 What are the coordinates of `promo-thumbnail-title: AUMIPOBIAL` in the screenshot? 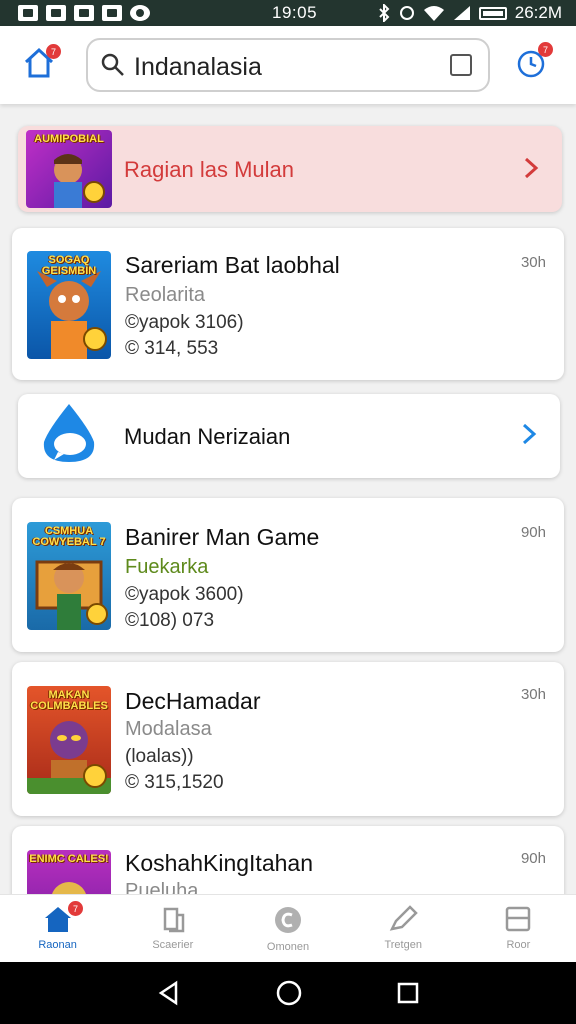 It's located at (69, 139).